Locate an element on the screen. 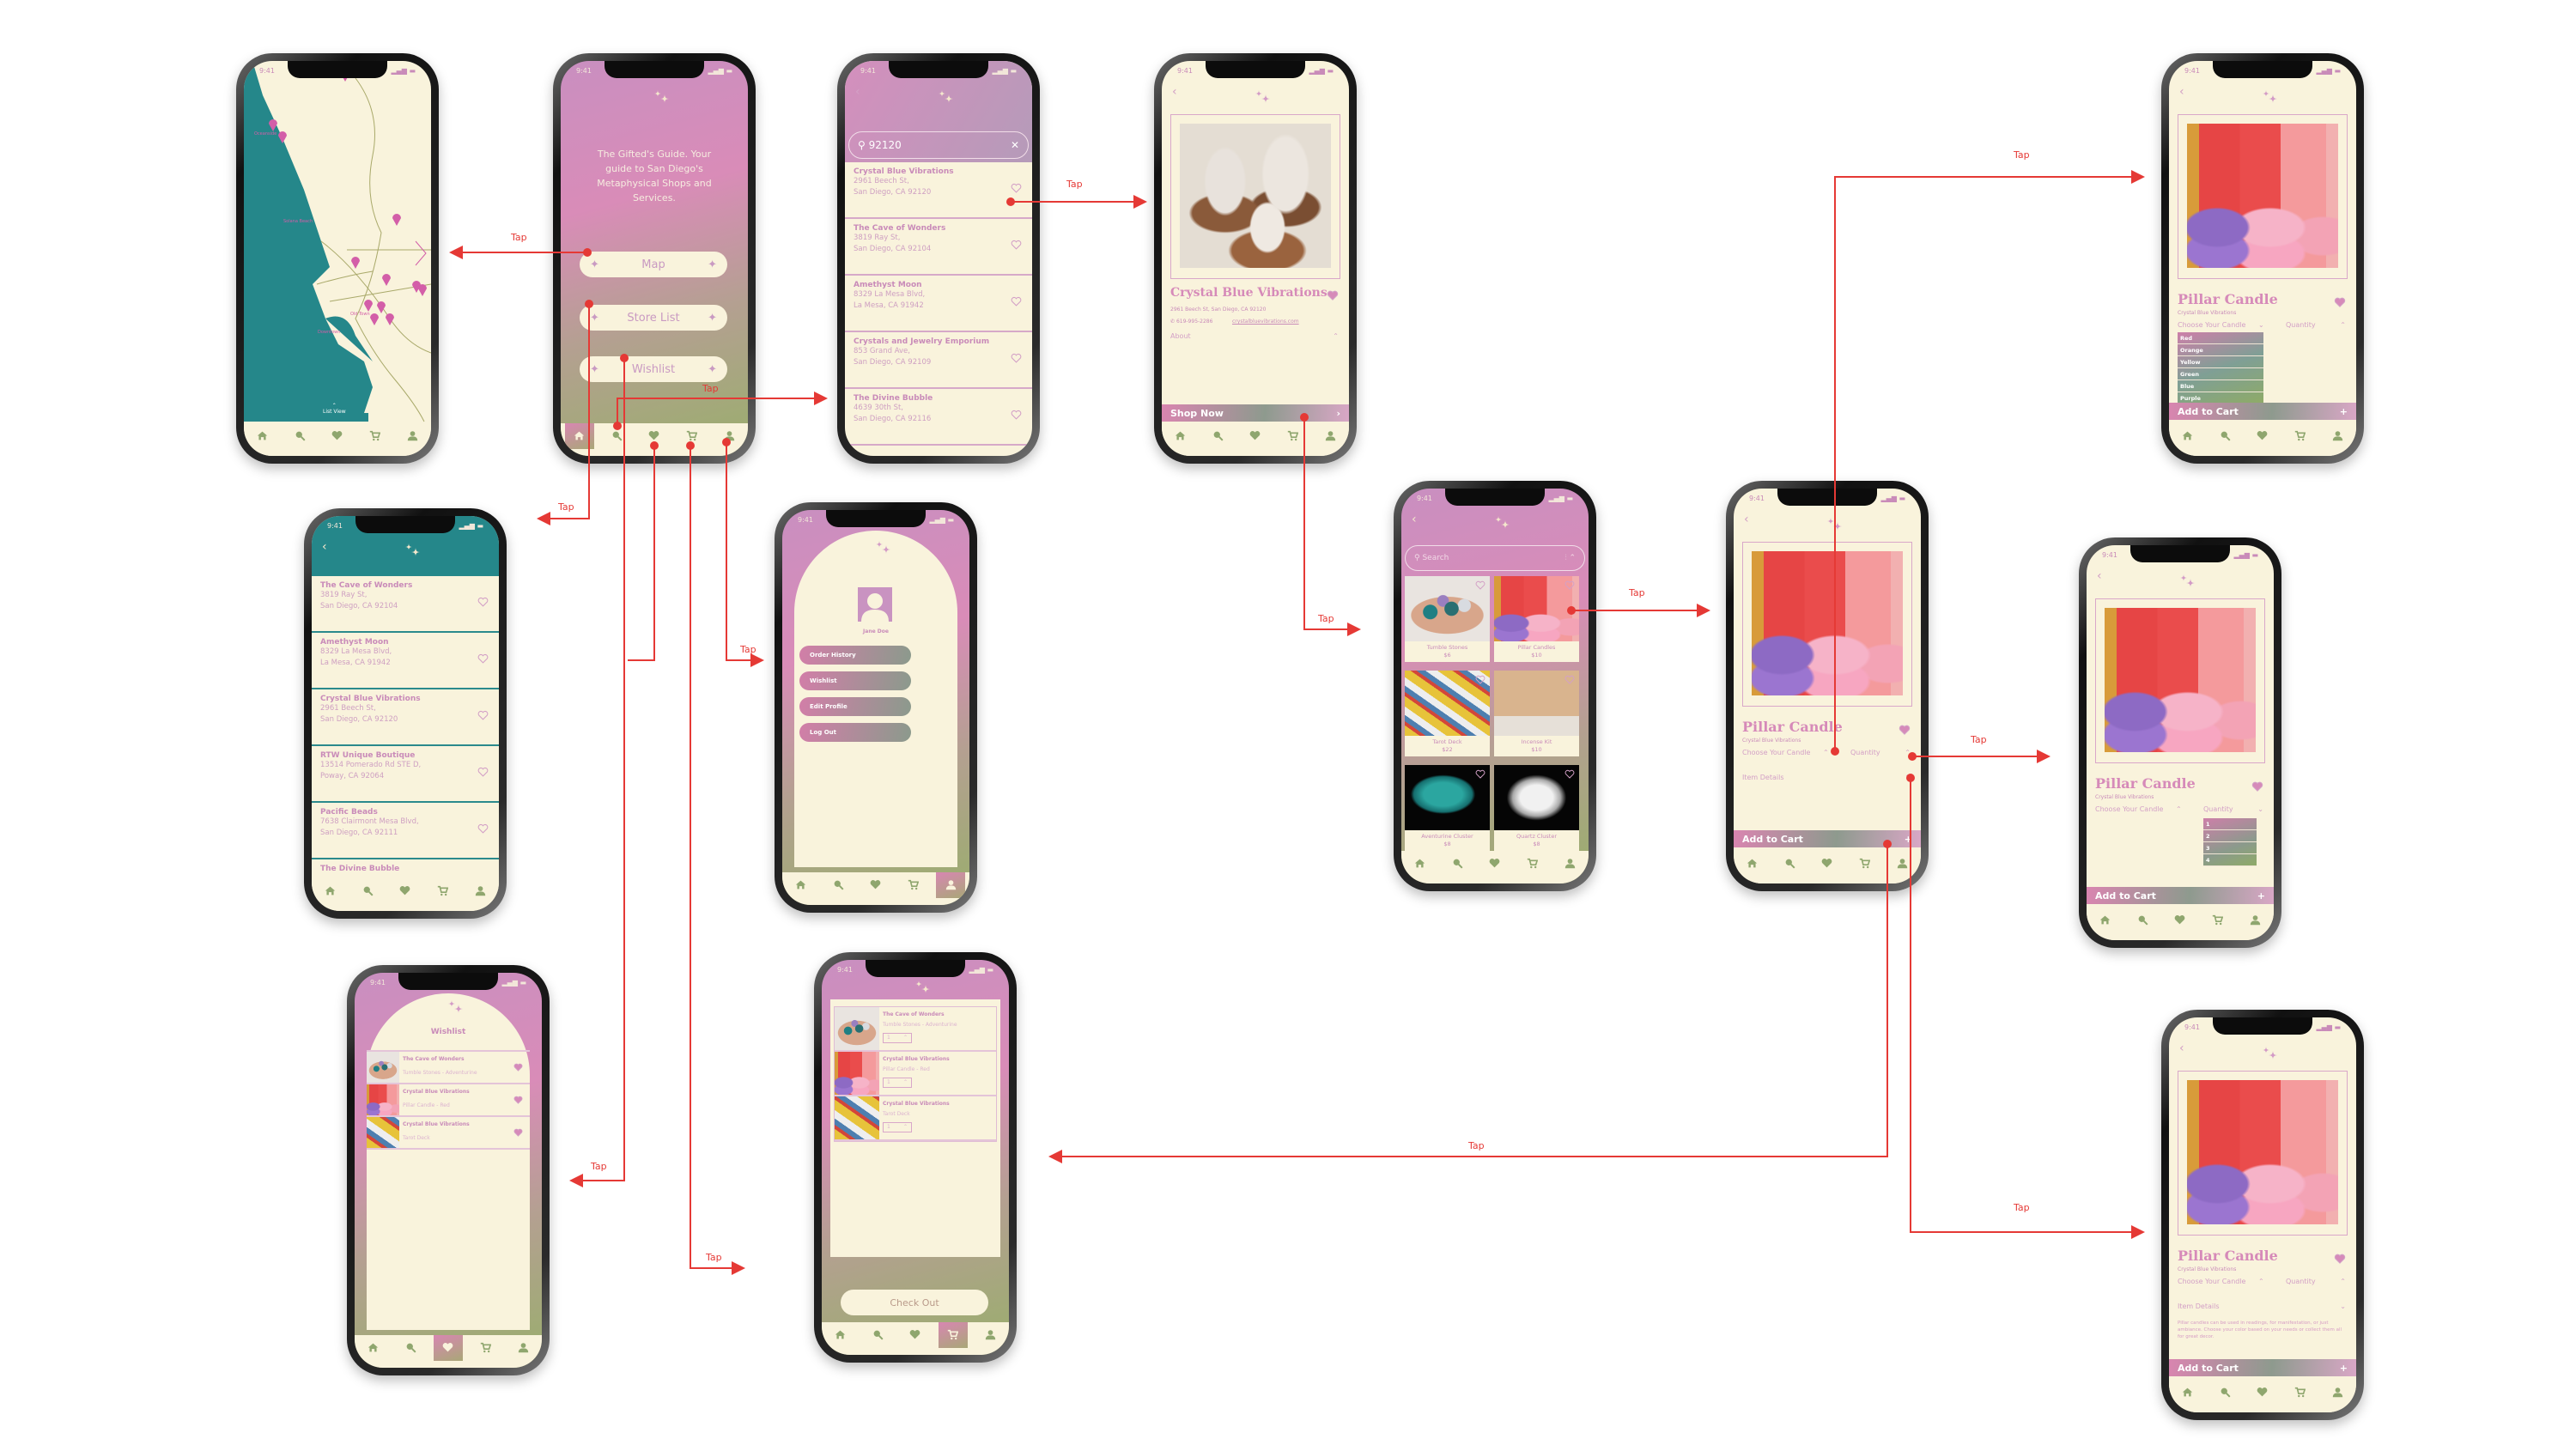 The height and width of the screenshot is (1439, 2576). list-view-button: ⌃ List View is located at coordinates (334, 409).